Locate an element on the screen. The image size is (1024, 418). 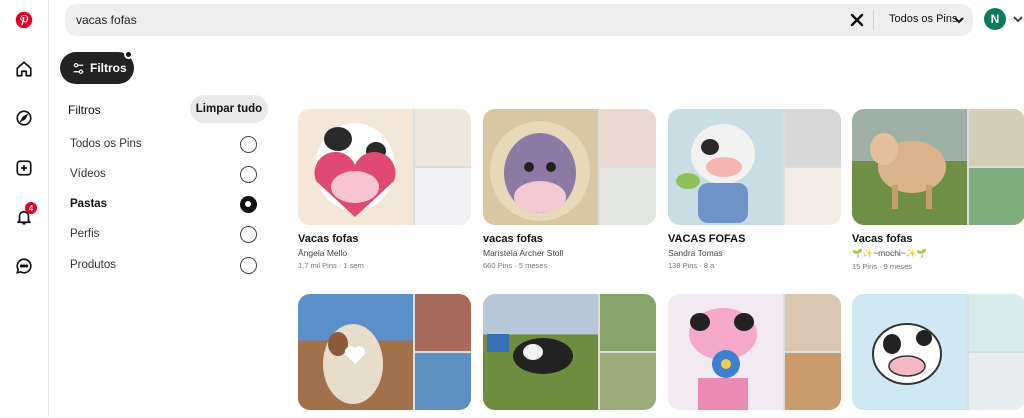
filter-option-products: Produtos is located at coordinates (165, 266).